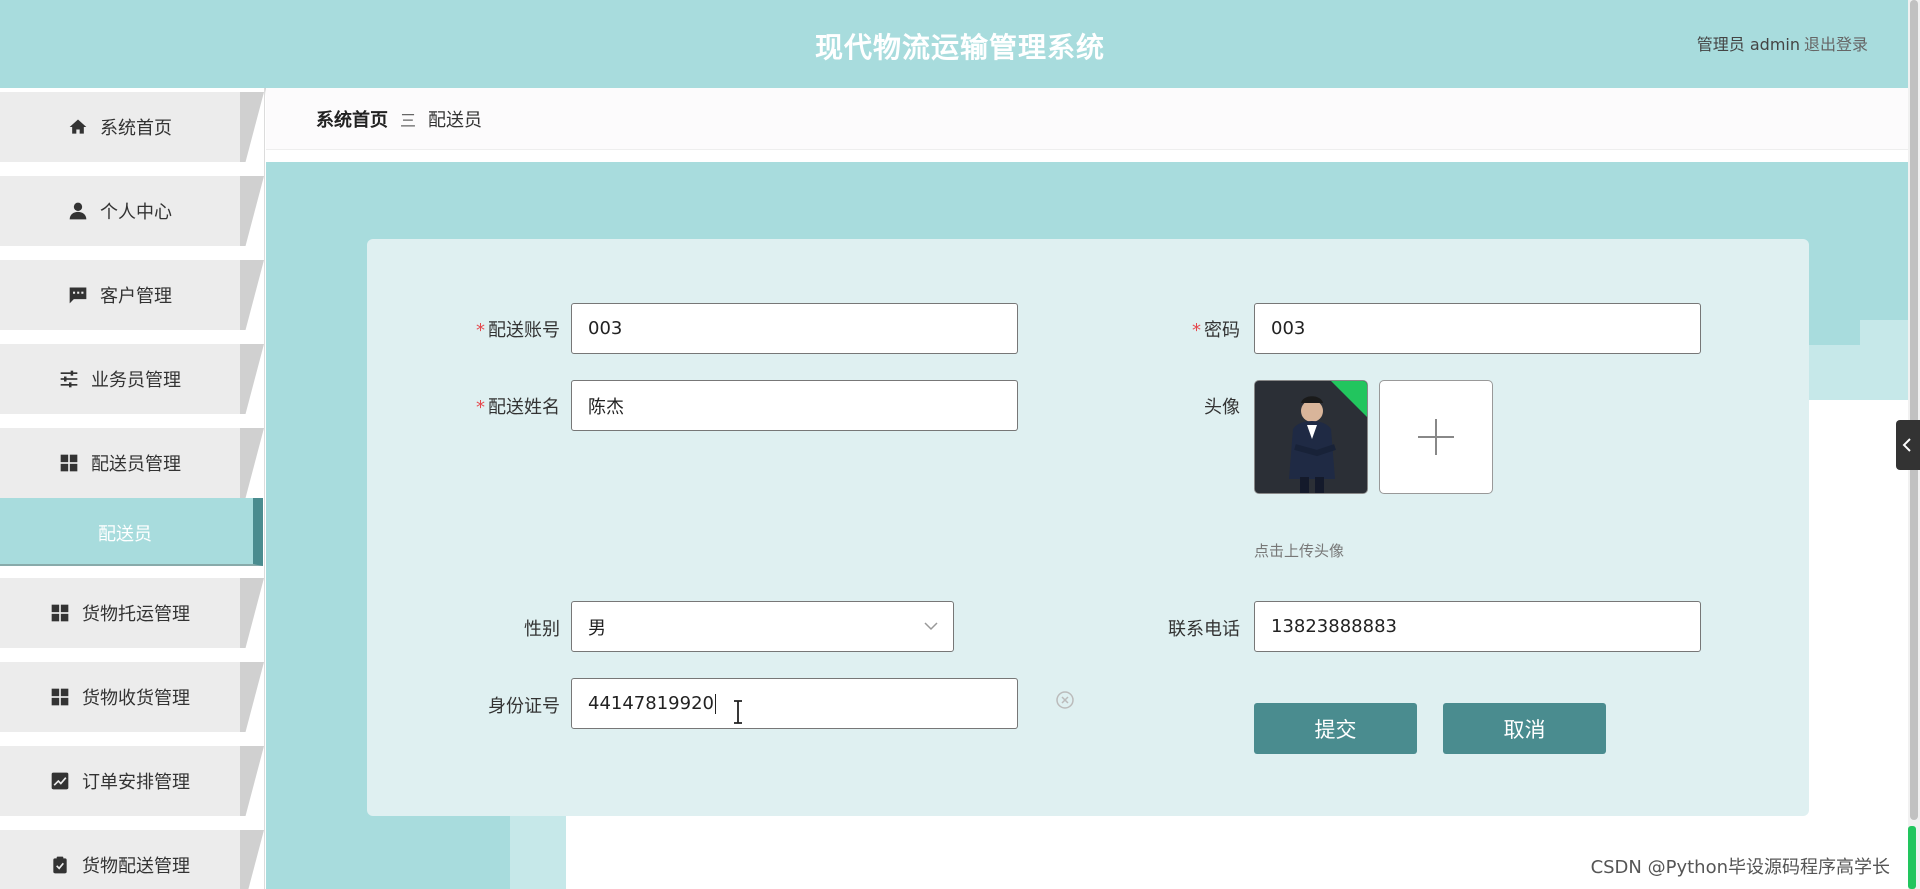 The image size is (1920, 889). I want to click on app-title: 现代物流运输管理系统, so click(959, 47).